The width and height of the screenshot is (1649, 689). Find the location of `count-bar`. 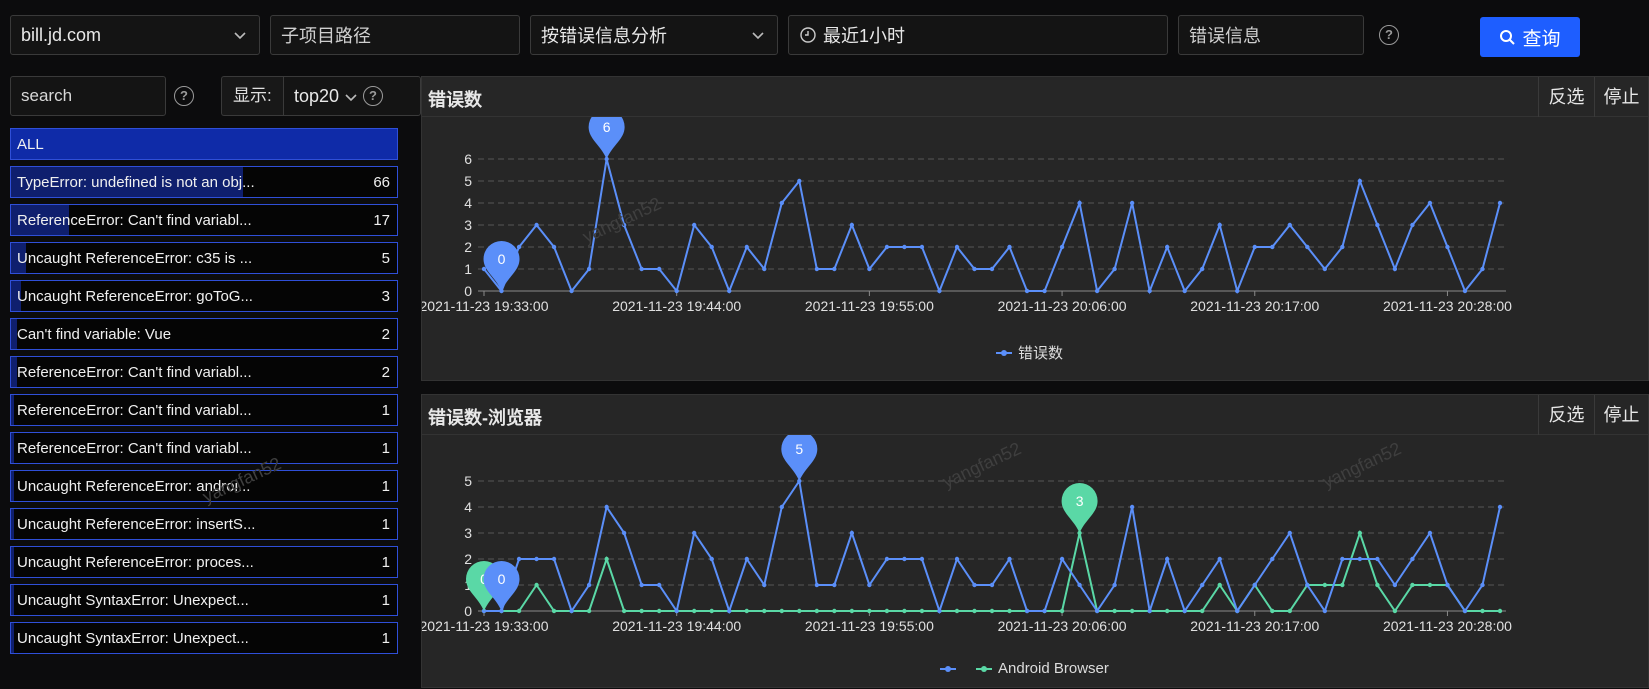

count-bar is located at coordinates (13, 410).